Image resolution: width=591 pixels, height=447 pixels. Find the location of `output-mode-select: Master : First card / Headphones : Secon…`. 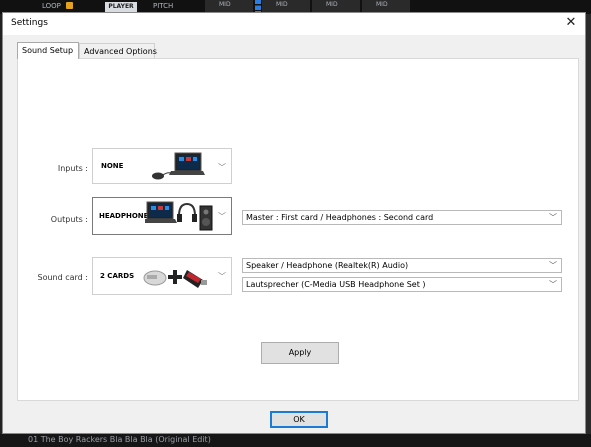

output-mode-select: Master : First card / Headphones : Secon… is located at coordinates (402, 217).